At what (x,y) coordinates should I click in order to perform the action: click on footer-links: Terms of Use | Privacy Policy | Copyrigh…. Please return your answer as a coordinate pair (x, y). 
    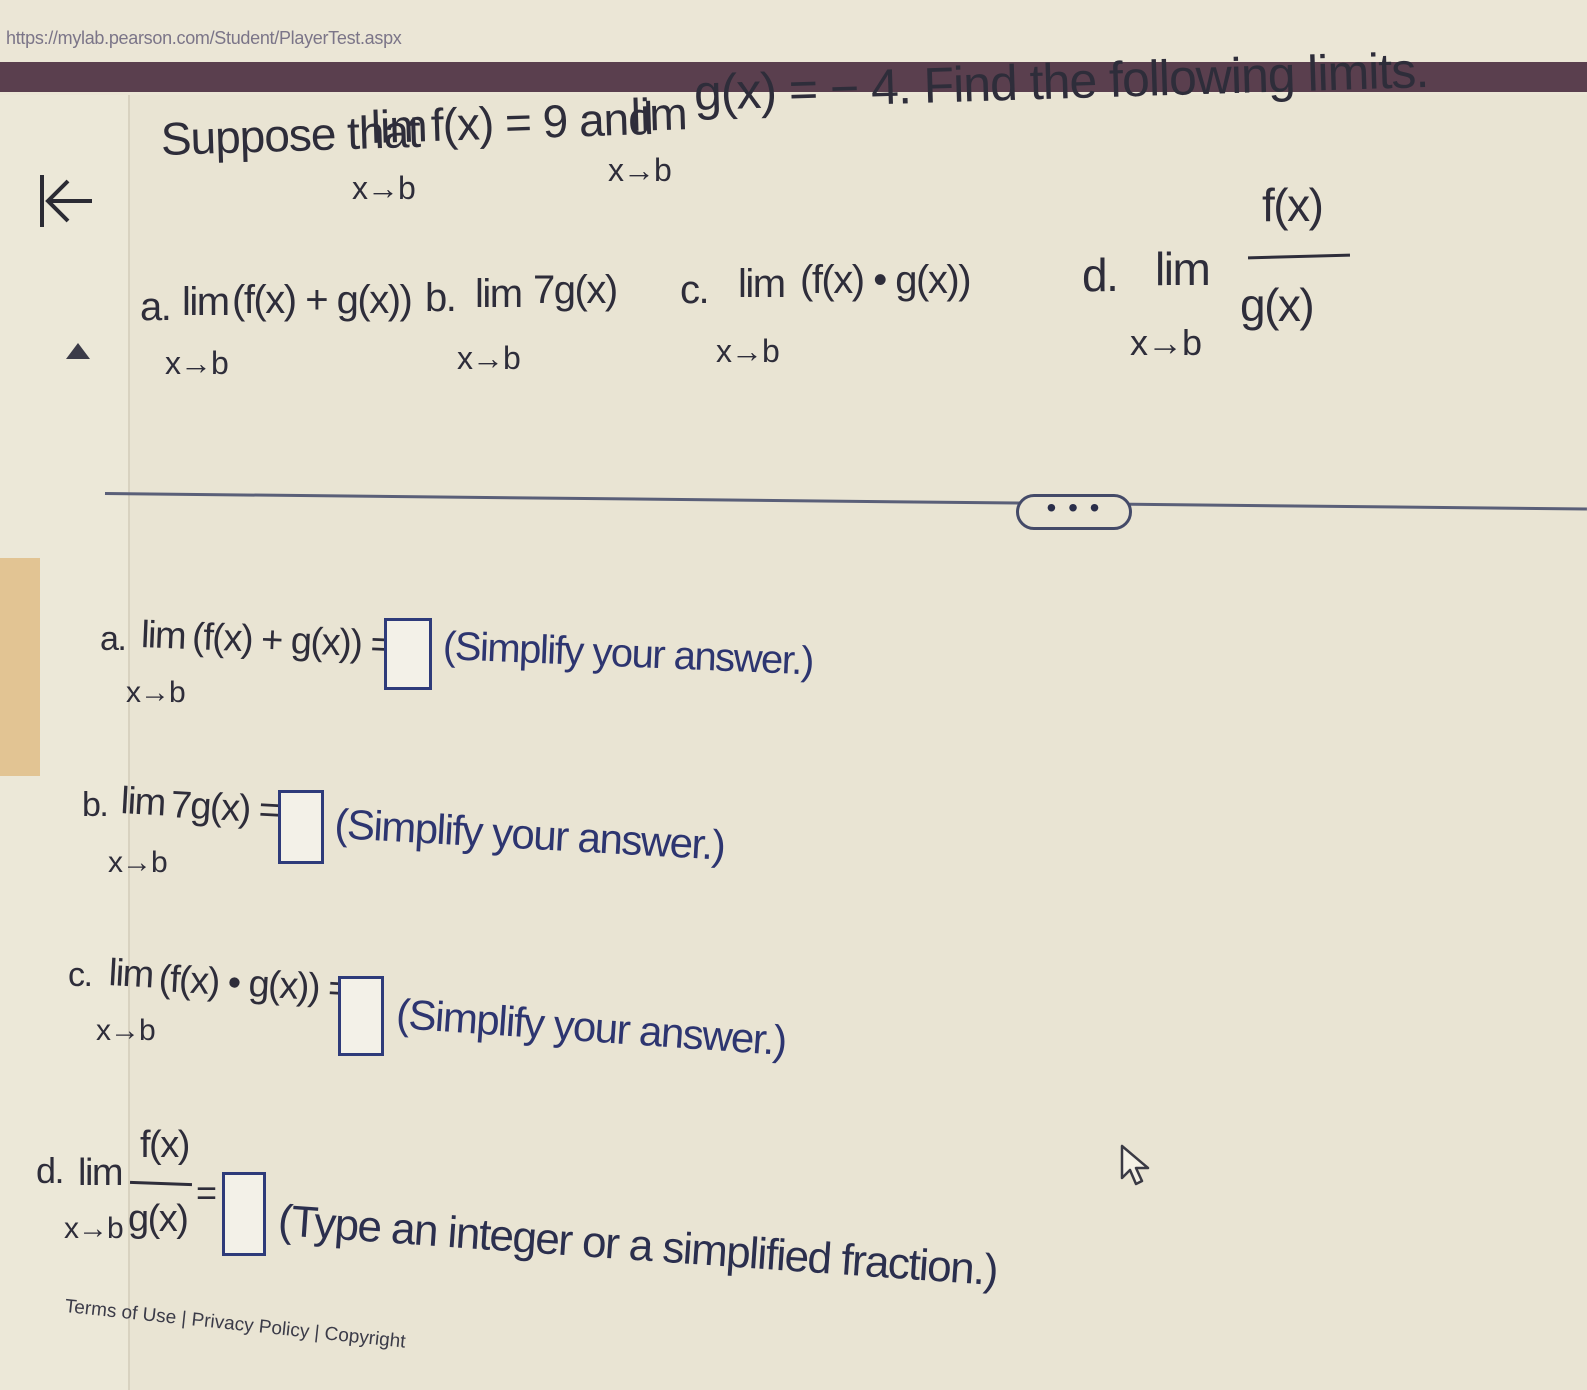
    Looking at the image, I should click on (235, 1325).